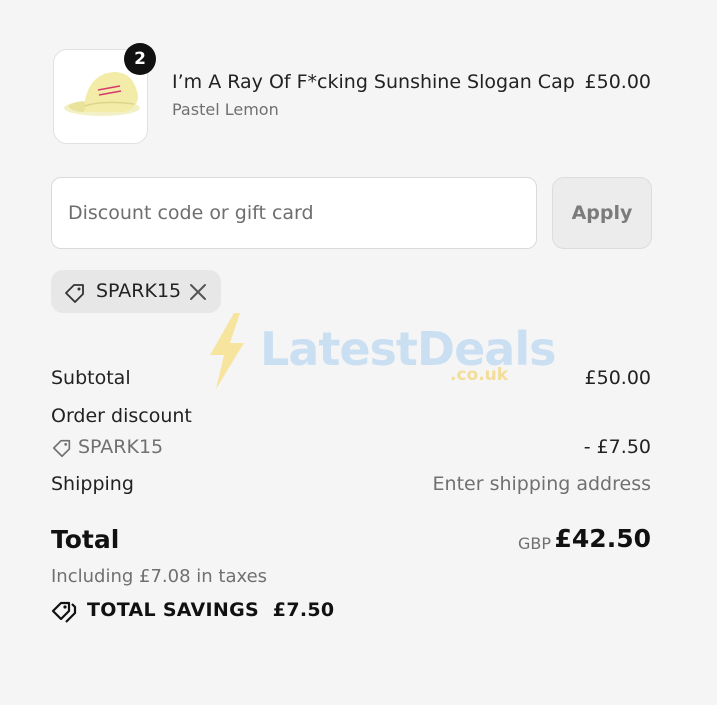  I want to click on order-discount-code: SPARK15, so click(121, 447).